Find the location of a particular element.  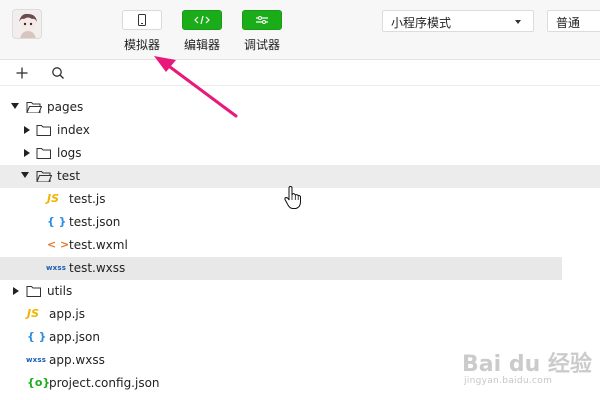

mode-select-value: 小程序模式 is located at coordinates (421, 23).